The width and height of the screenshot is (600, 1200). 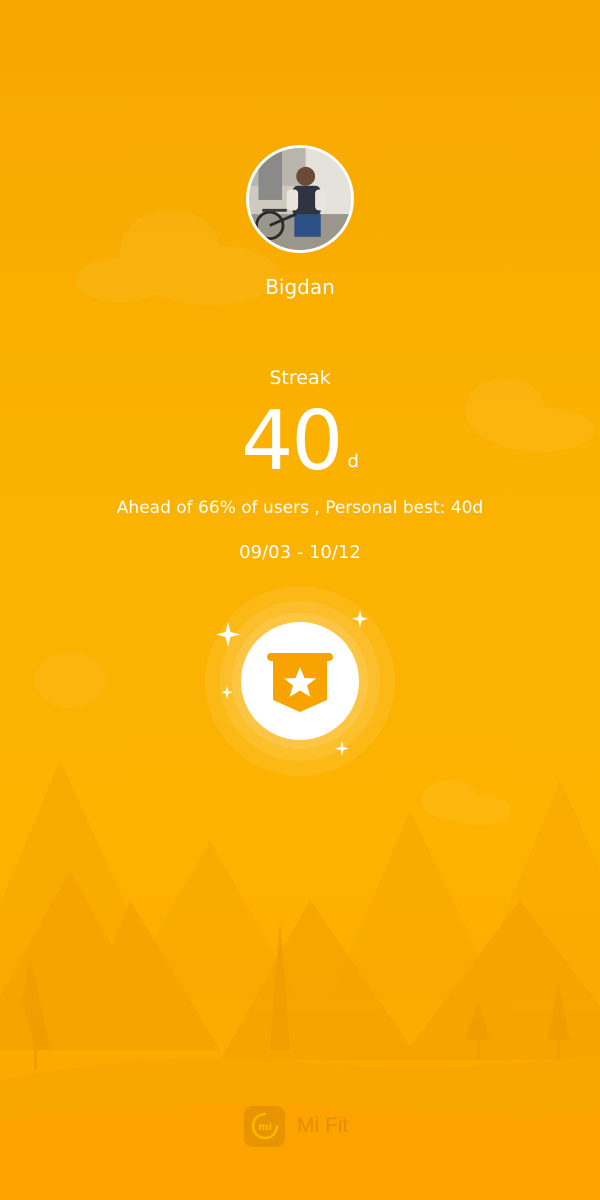 What do you see at coordinates (300, 287) in the screenshot?
I see `username: Bigdan` at bounding box center [300, 287].